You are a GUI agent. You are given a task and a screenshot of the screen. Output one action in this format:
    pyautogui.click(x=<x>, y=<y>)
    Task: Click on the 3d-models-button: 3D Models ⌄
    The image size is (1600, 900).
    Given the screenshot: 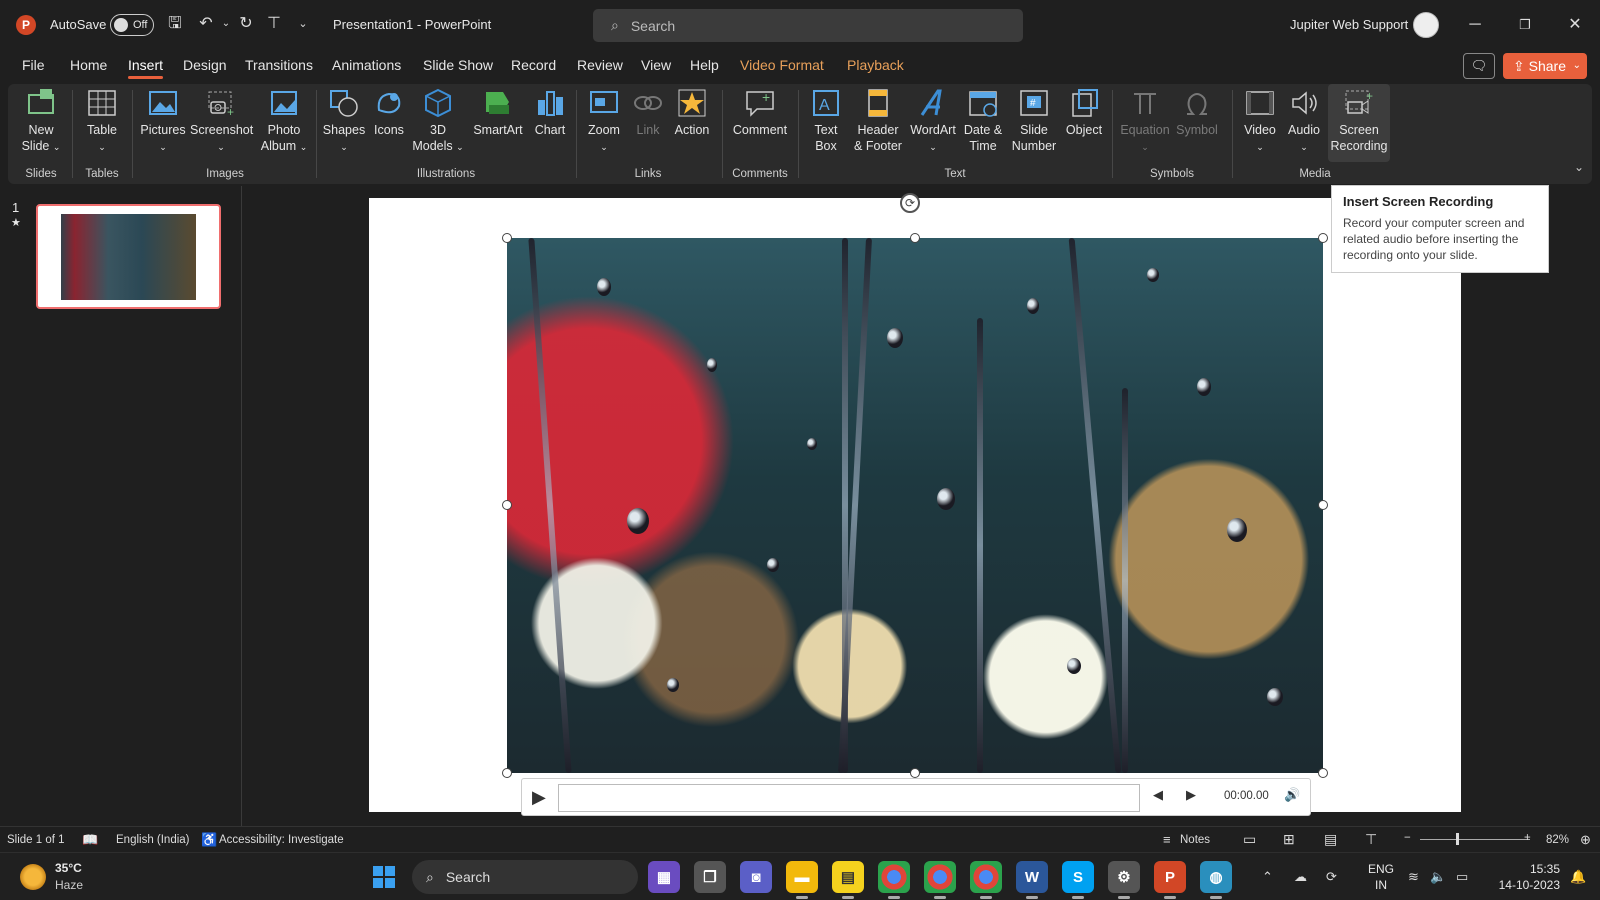 What is the action you would take?
    pyautogui.click(x=438, y=121)
    